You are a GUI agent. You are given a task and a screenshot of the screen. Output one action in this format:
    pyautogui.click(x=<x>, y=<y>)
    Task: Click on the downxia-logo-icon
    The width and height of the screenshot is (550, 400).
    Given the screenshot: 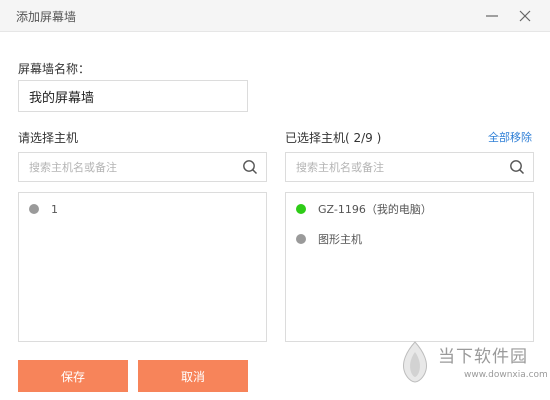 What is the action you would take?
    pyautogui.click(x=415, y=362)
    